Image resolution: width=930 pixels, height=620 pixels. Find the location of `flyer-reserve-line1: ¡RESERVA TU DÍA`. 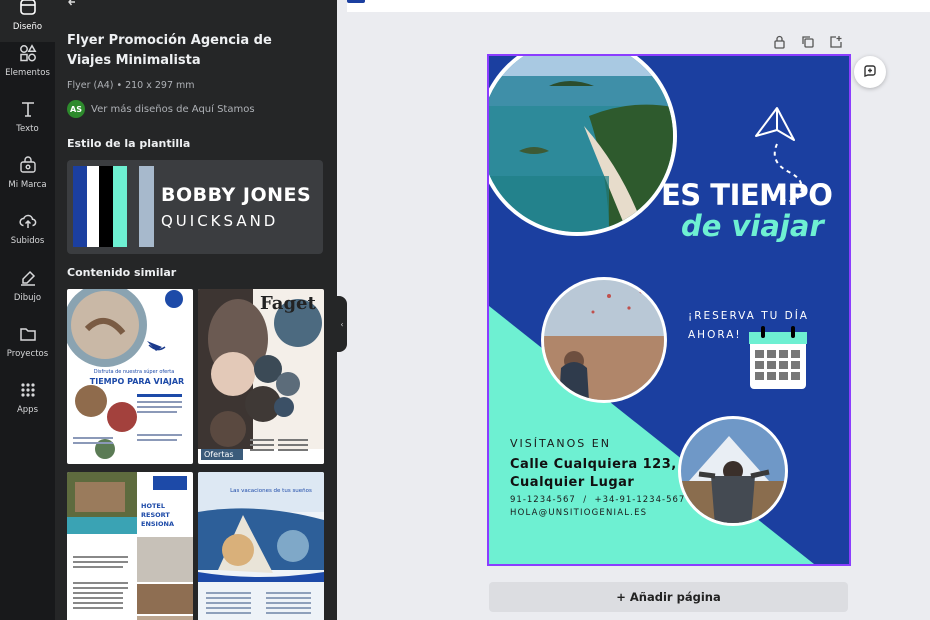

flyer-reserve-line1: ¡RESERVA TU DÍA is located at coordinates (748, 316).